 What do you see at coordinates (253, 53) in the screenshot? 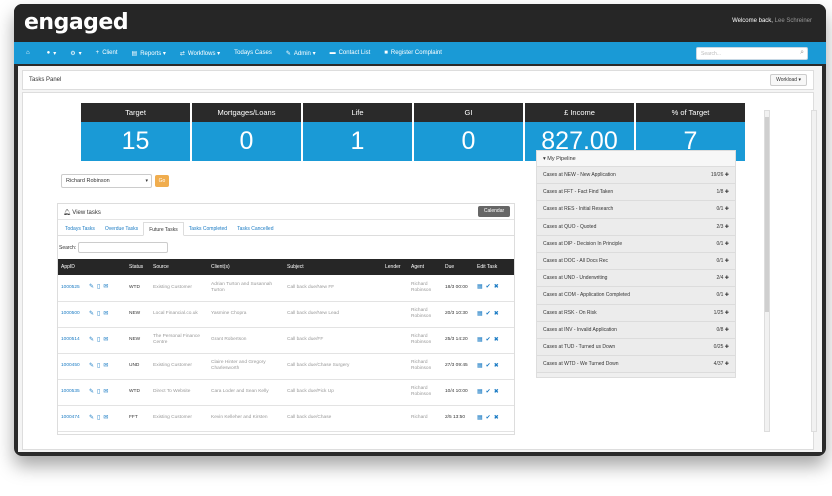
I see `nav-todays-cases: Todays Cases` at bounding box center [253, 53].